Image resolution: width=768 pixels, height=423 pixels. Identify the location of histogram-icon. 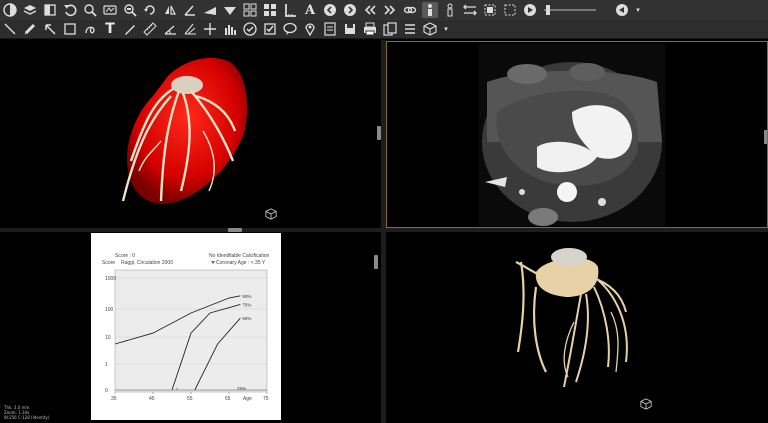
(230, 29).